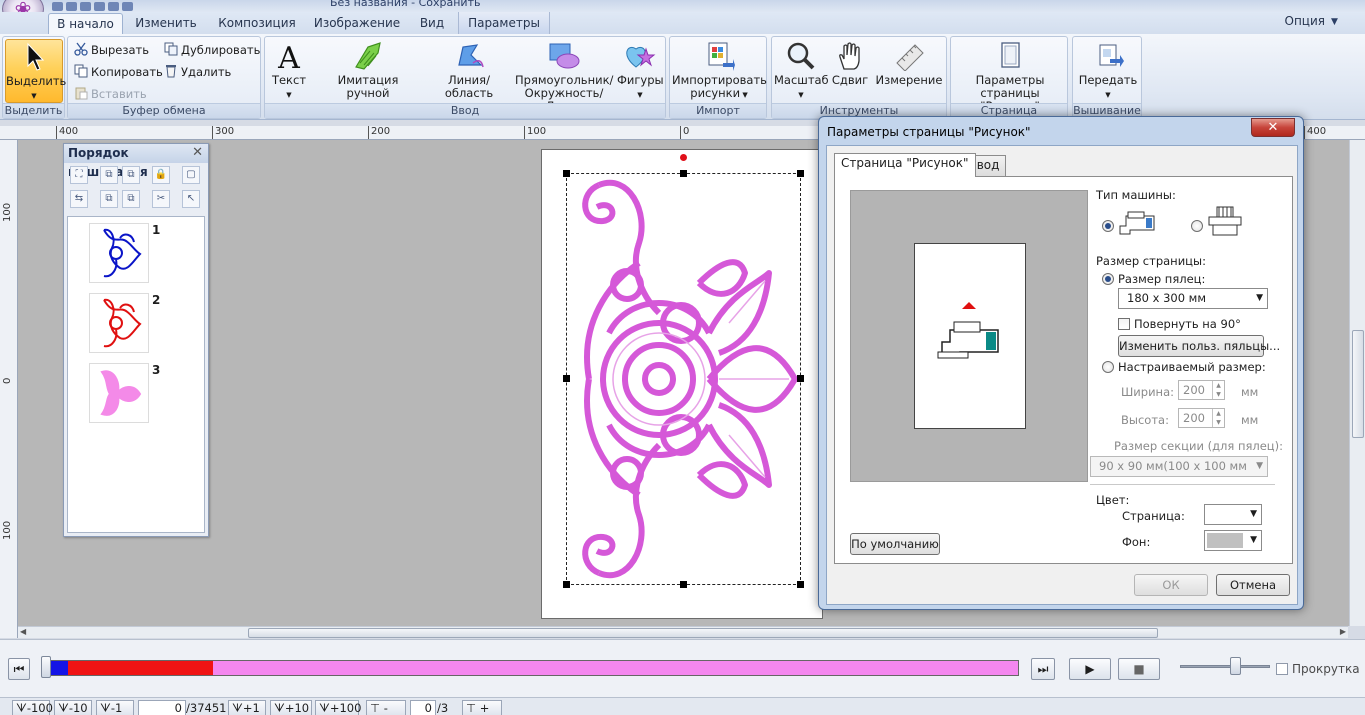 The width and height of the screenshot is (1365, 715). What do you see at coordinates (85, 23) in the screenshot?
I see `tab-home: В начало` at bounding box center [85, 23].